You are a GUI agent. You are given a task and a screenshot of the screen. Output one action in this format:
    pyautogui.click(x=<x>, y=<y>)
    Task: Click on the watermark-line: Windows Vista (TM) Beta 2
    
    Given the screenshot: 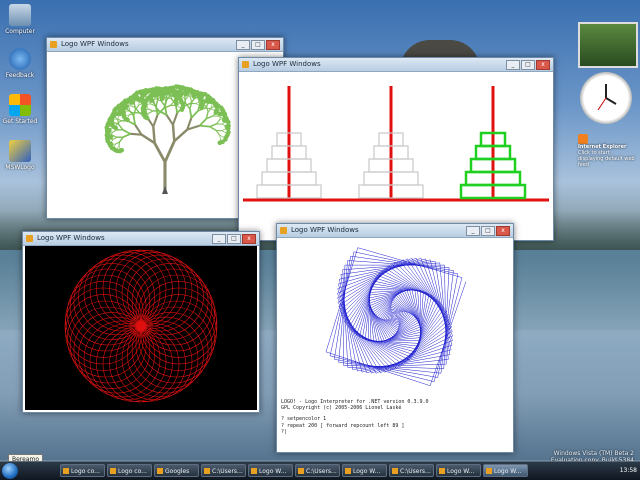 What is the action you would take?
    pyautogui.click(x=593, y=453)
    